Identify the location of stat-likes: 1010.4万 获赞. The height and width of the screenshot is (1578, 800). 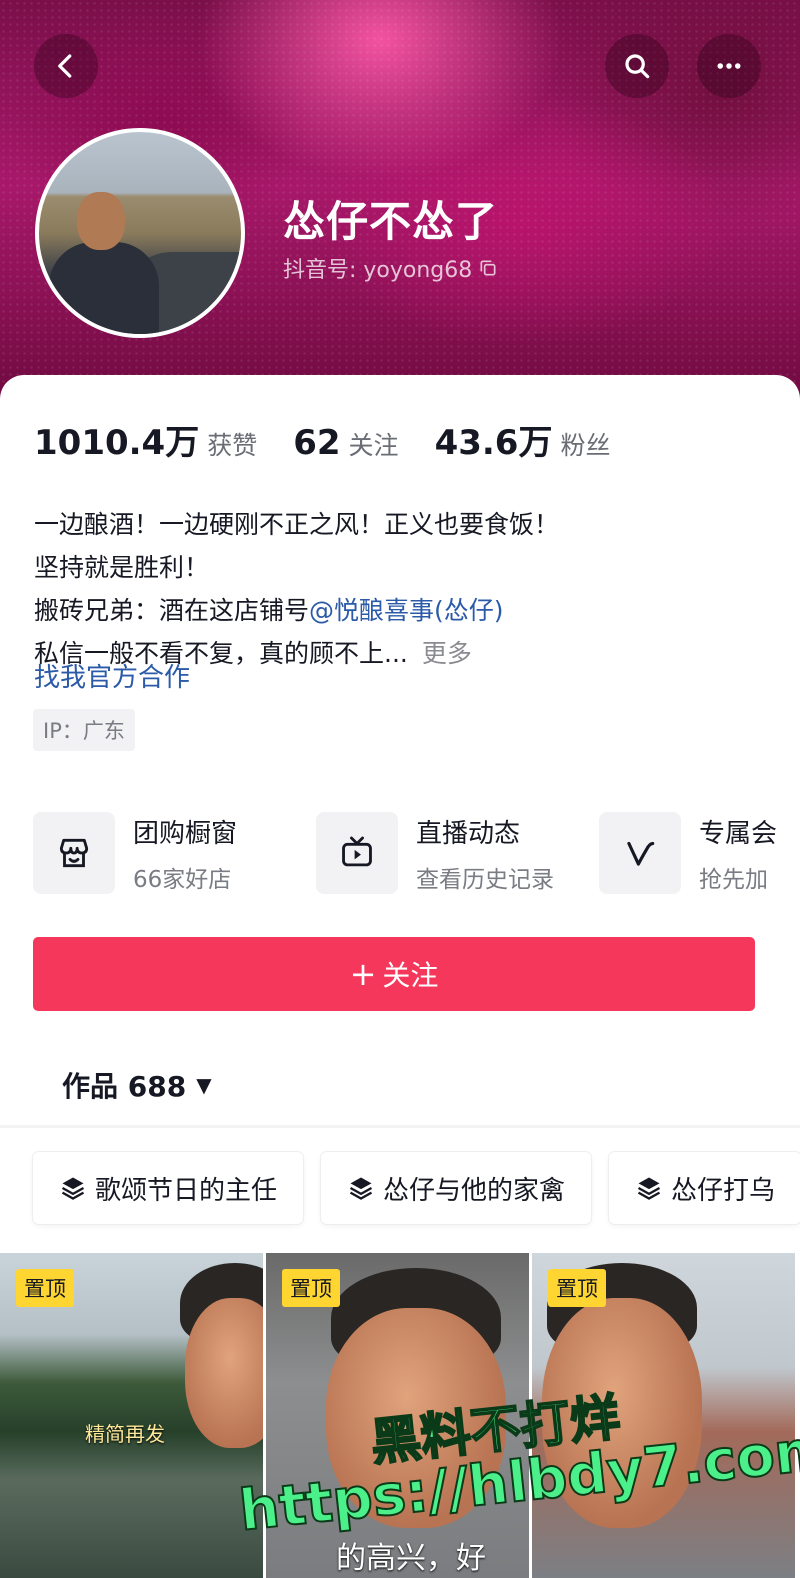
(145, 439).